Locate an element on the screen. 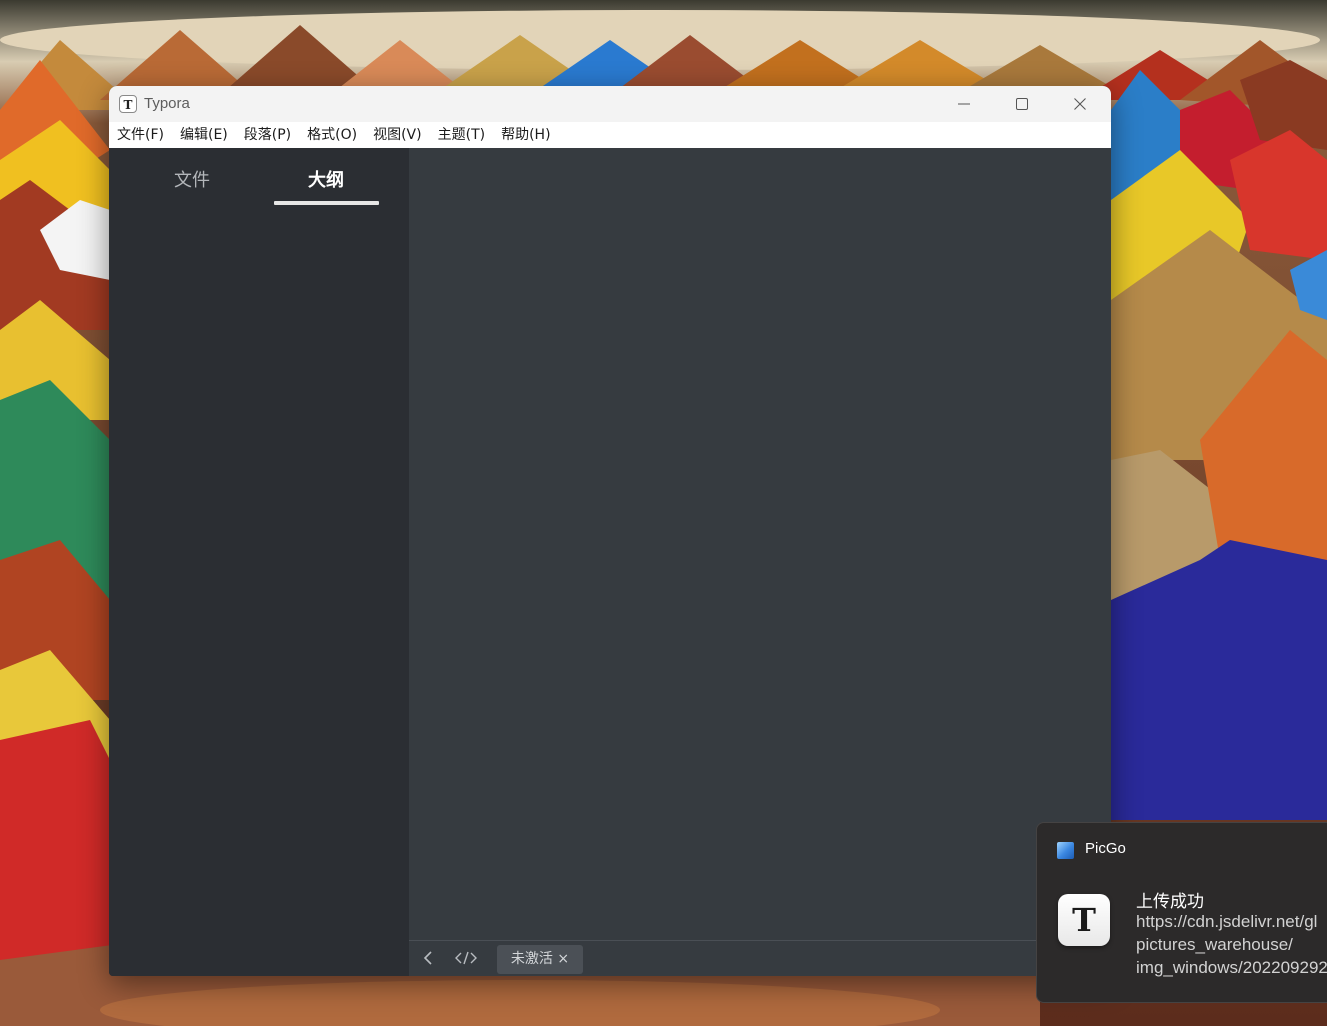 Image resolution: width=1327 pixels, height=1026 pixels. notification-app-name: PicGo is located at coordinates (1105, 848).